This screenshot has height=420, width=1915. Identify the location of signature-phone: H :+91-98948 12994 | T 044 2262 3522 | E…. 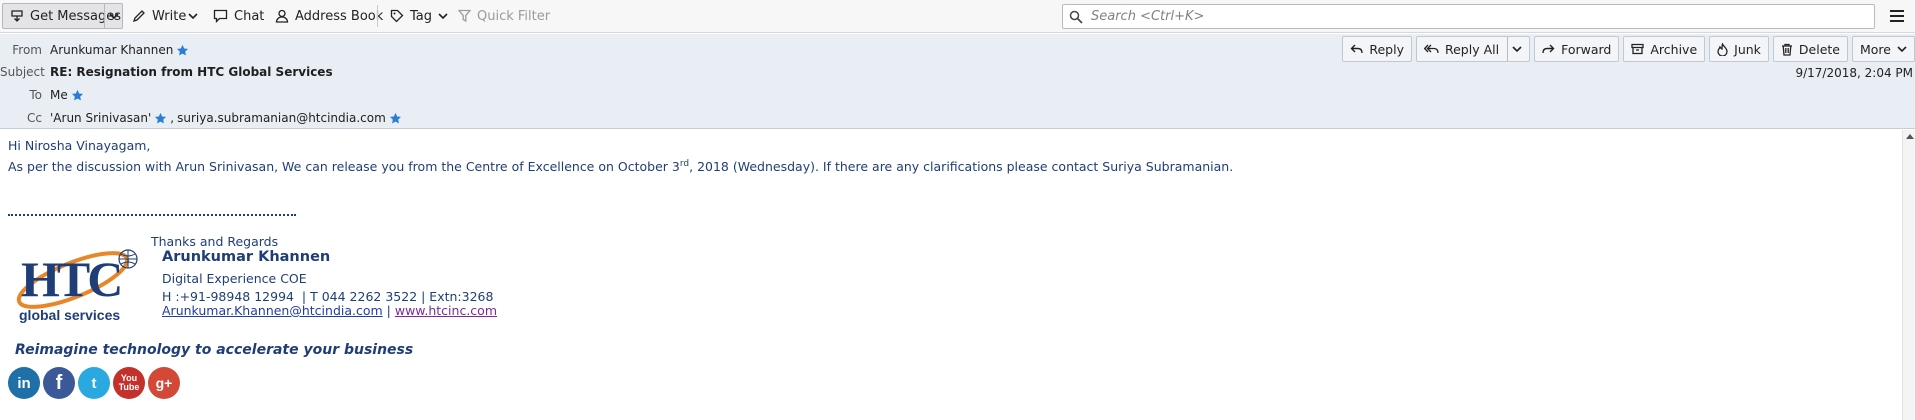
(328, 296).